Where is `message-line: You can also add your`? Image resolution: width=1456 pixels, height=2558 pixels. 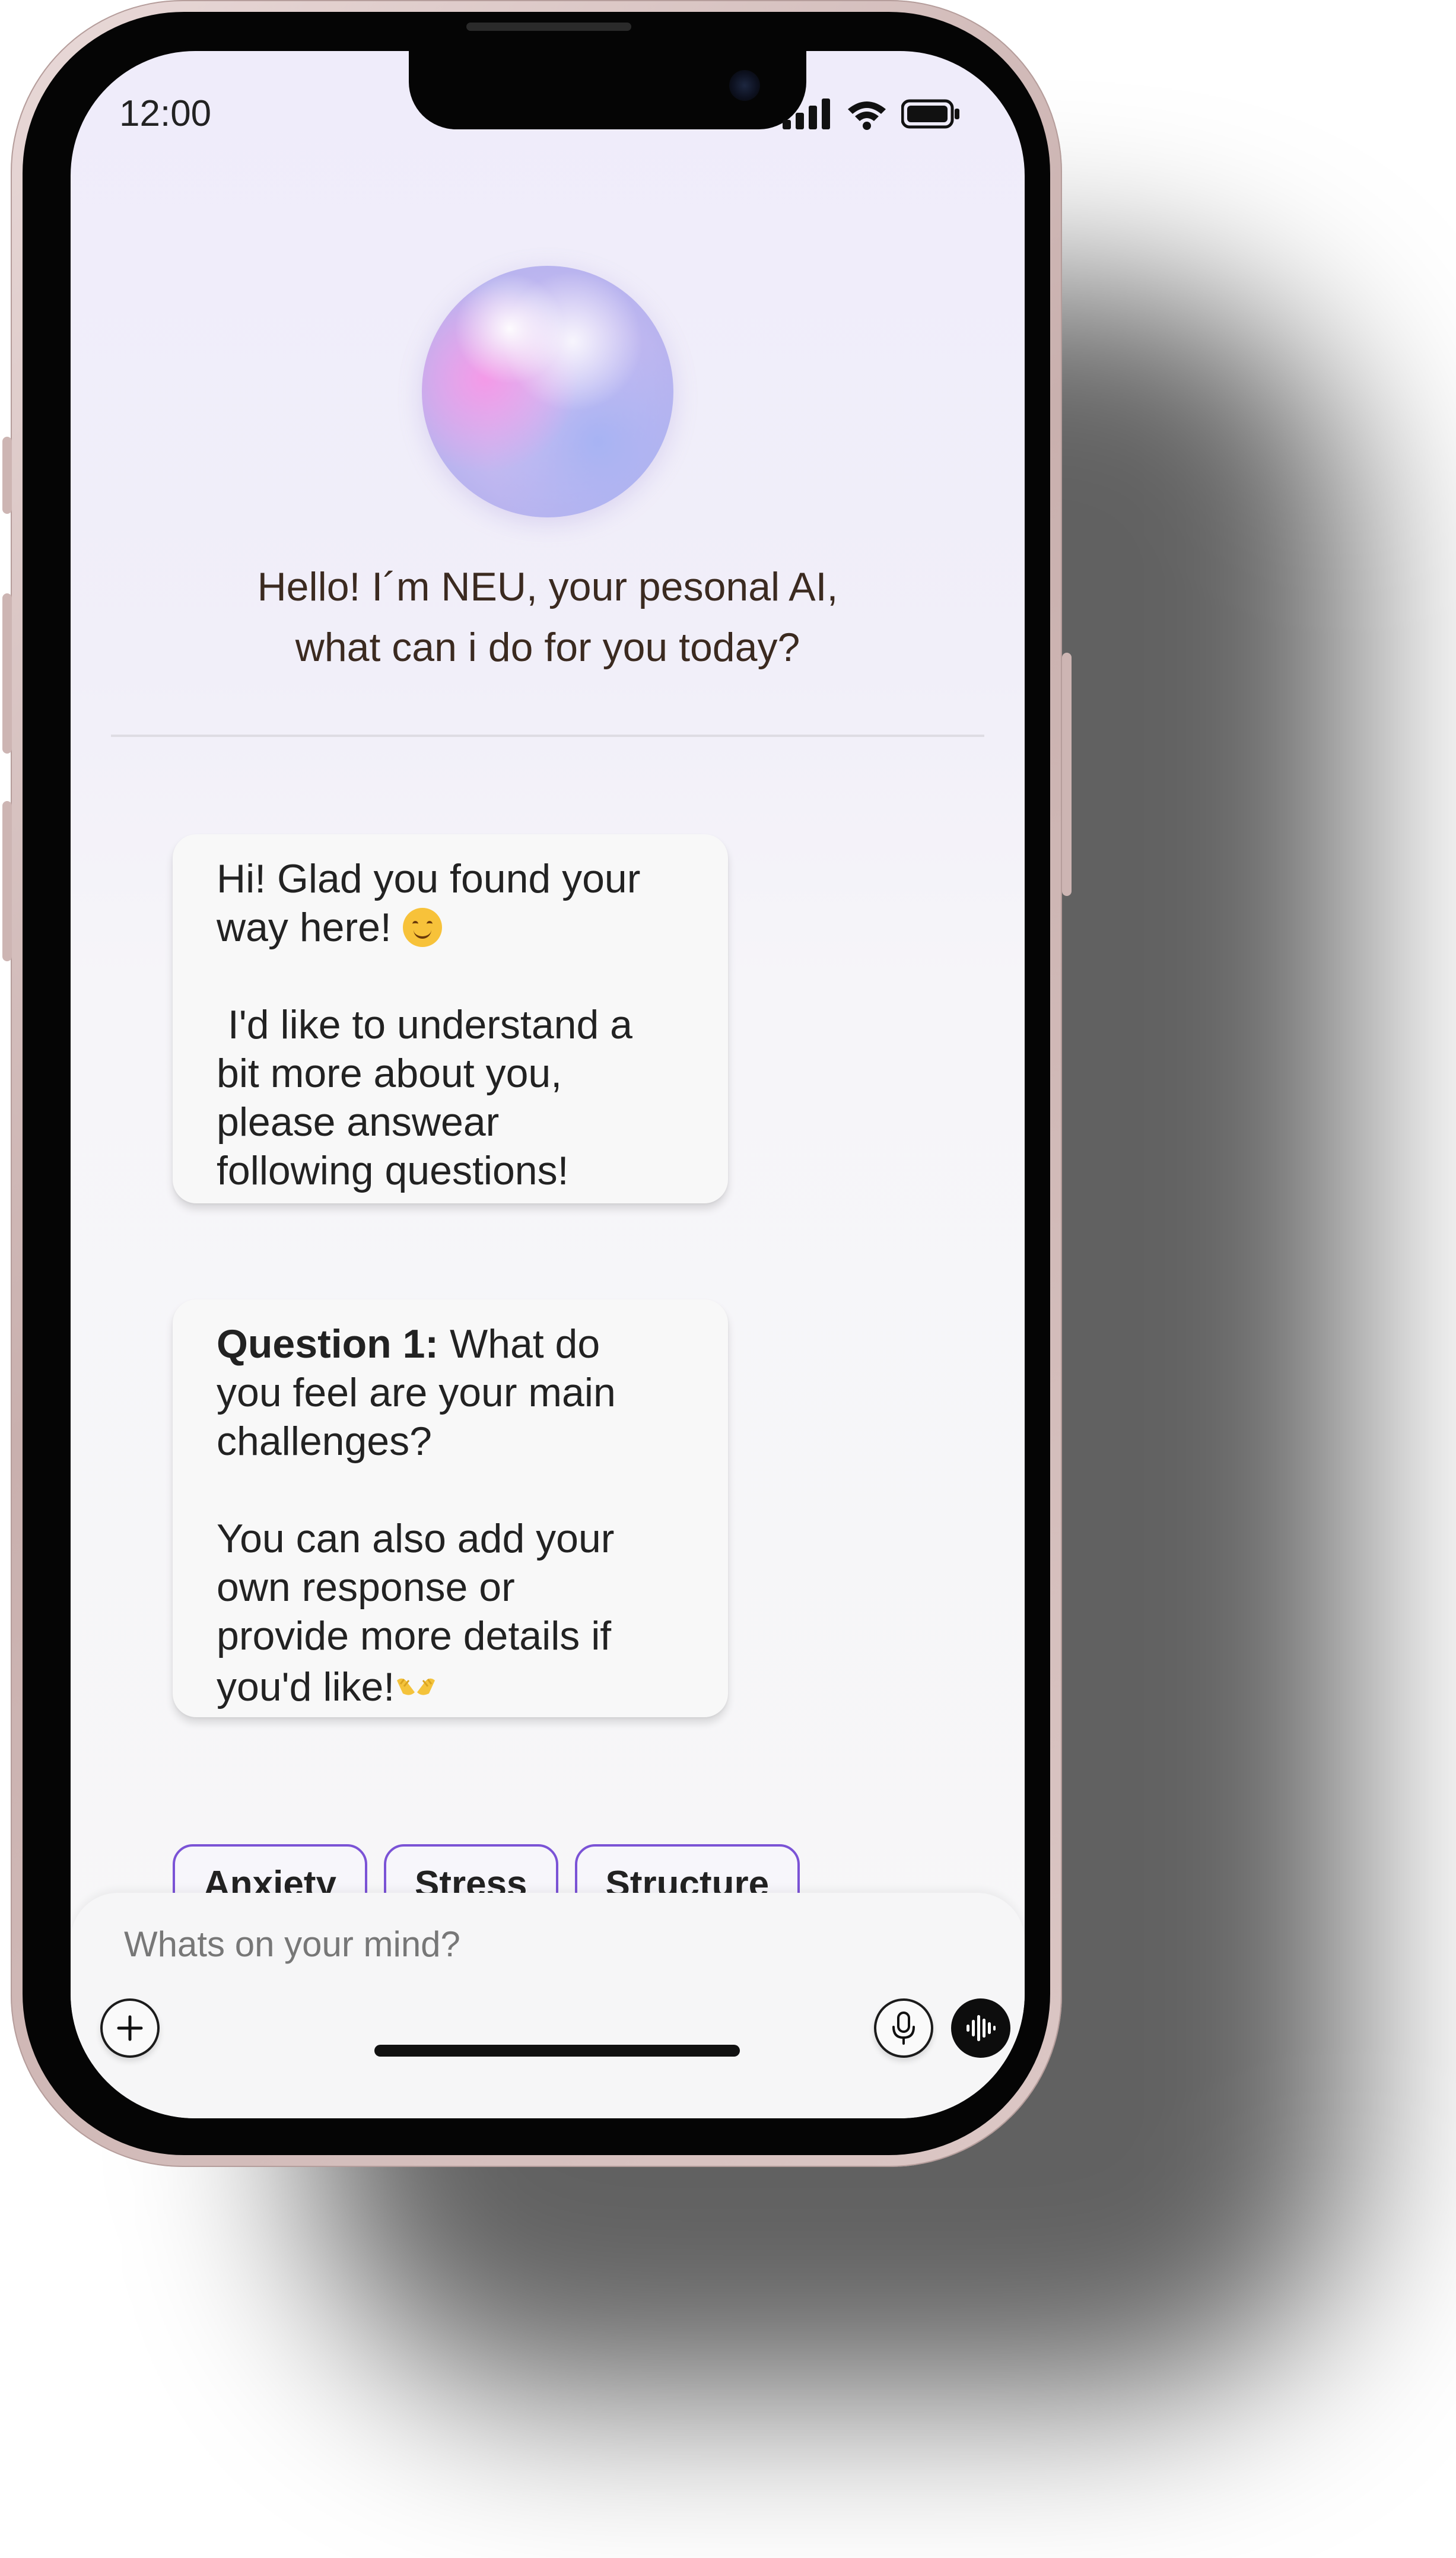 message-line: You can also add your is located at coordinates (416, 1538).